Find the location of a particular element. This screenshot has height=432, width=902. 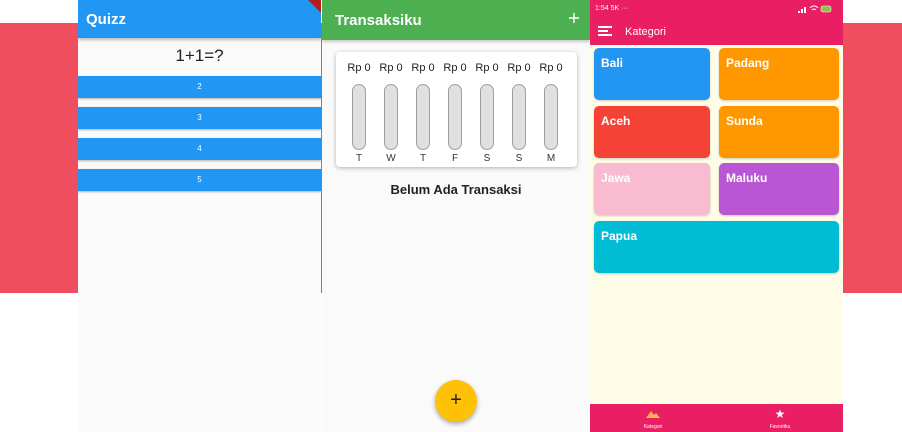

category-tile-papua: Papua is located at coordinates (716, 247).